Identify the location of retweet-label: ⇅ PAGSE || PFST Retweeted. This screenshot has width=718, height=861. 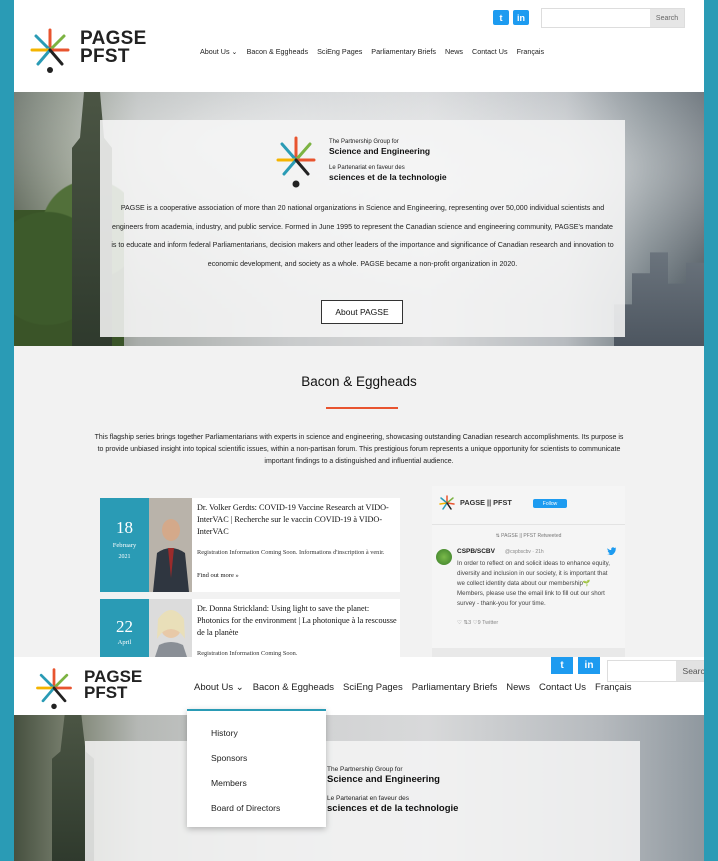
(528, 536).